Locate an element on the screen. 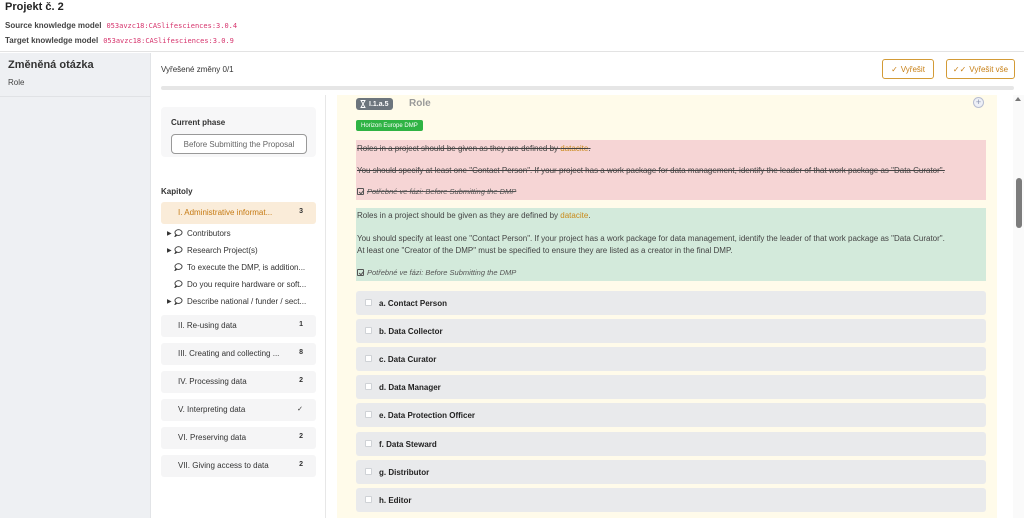 This screenshot has width=1024, height=518. option-data-manager: d. Data Manager is located at coordinates (671, 387).